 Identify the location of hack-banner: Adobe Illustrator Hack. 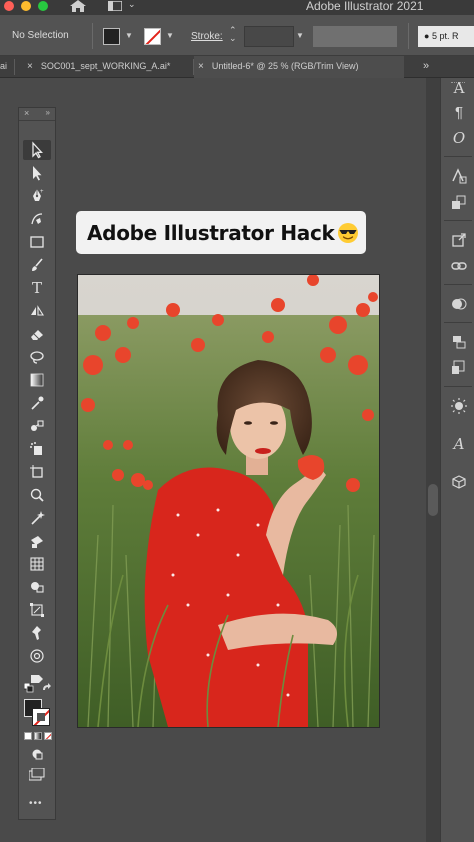
(221, 232).